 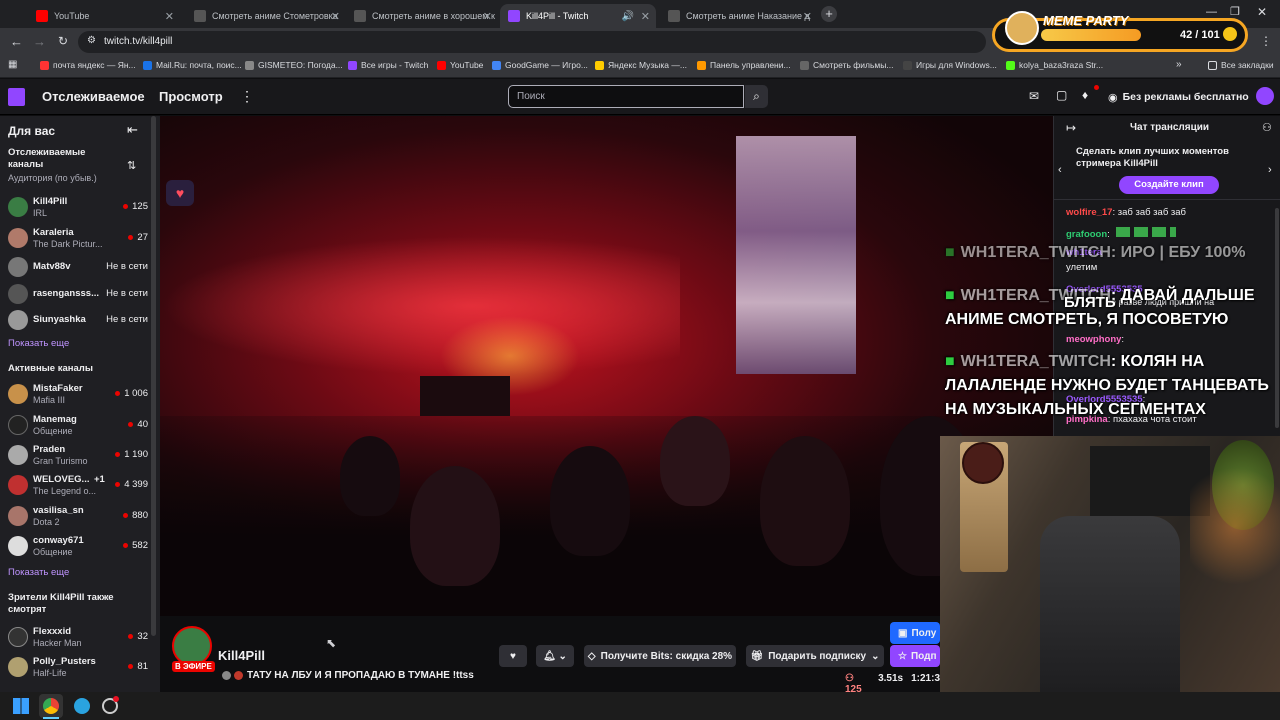 What do you see at coordinates (739, 16) in the screenshot?
I see `tab-anime-3: Смотреть аниме Наказание д ✕` at bounding box center [739, 16].